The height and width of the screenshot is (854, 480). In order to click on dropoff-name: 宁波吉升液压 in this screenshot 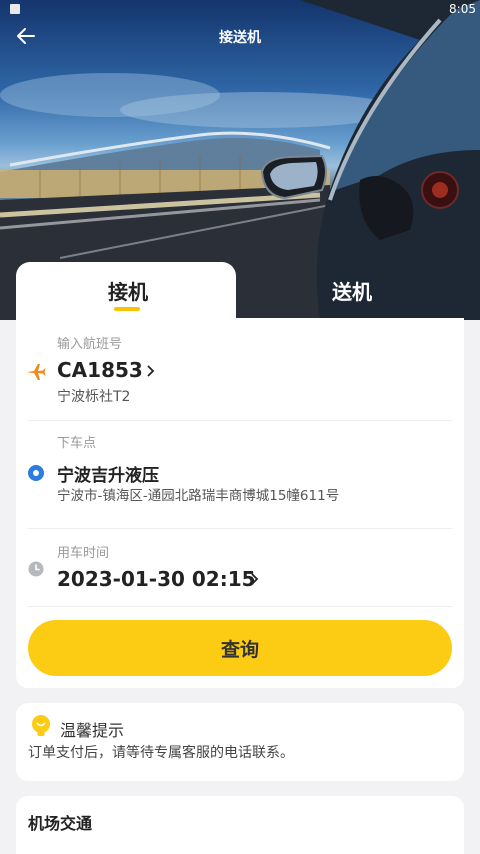, I will do `click(108, 473)`.